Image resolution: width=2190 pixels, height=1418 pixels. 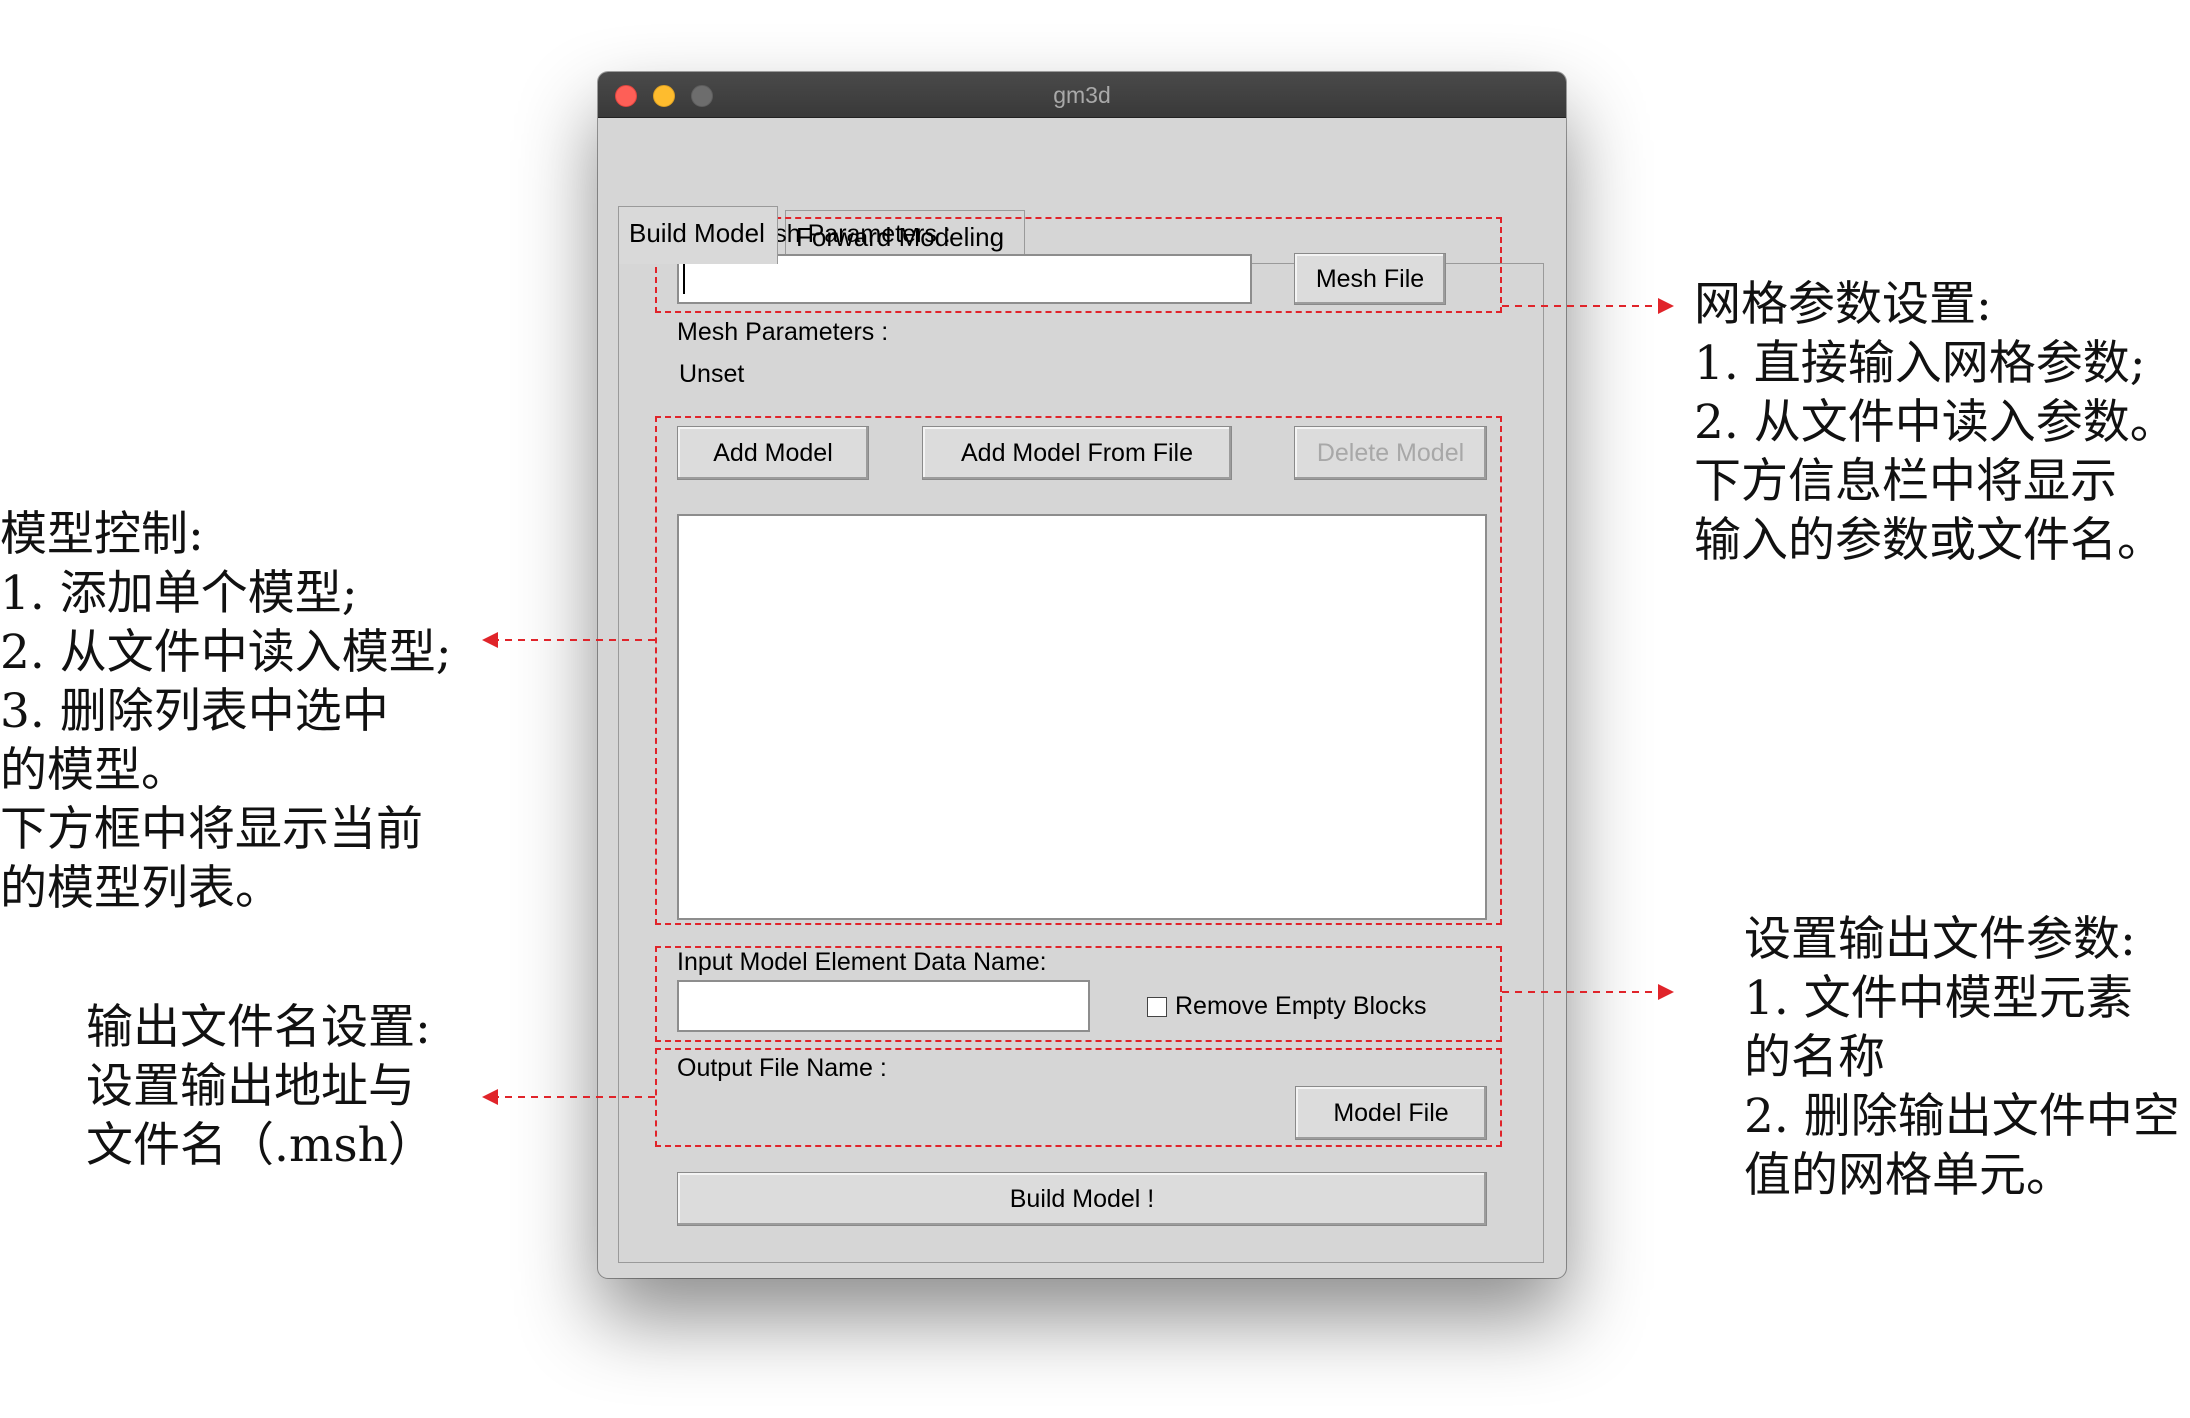 What do you see at coordinates (698, 235) in the screenshot?
I see `tab-build-model: Build Model` at bounding box center [698, 235].